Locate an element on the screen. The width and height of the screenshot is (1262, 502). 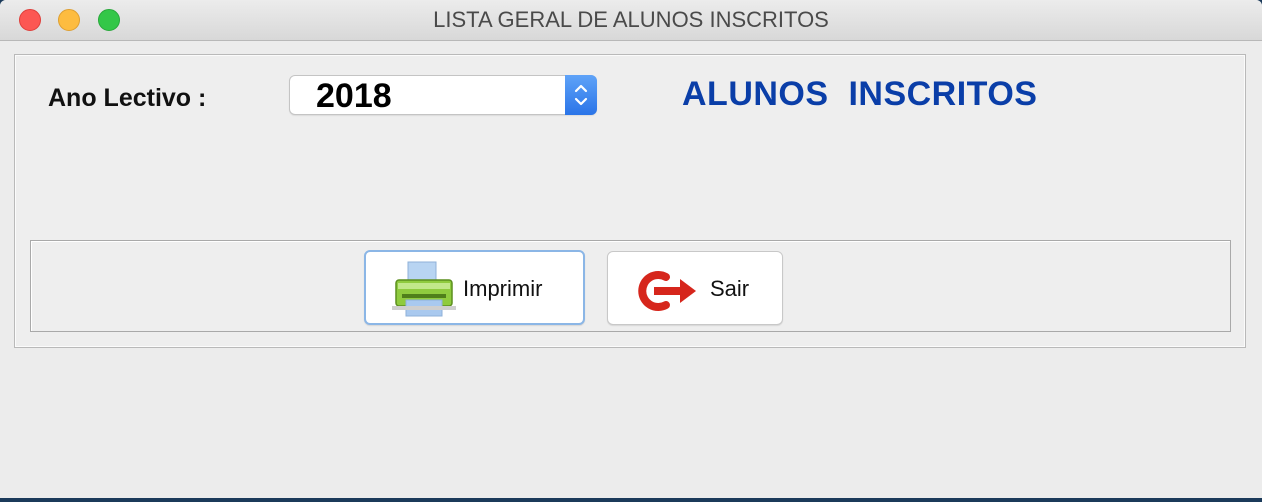
select-arrows-icon is located at coordinates (581, 95).